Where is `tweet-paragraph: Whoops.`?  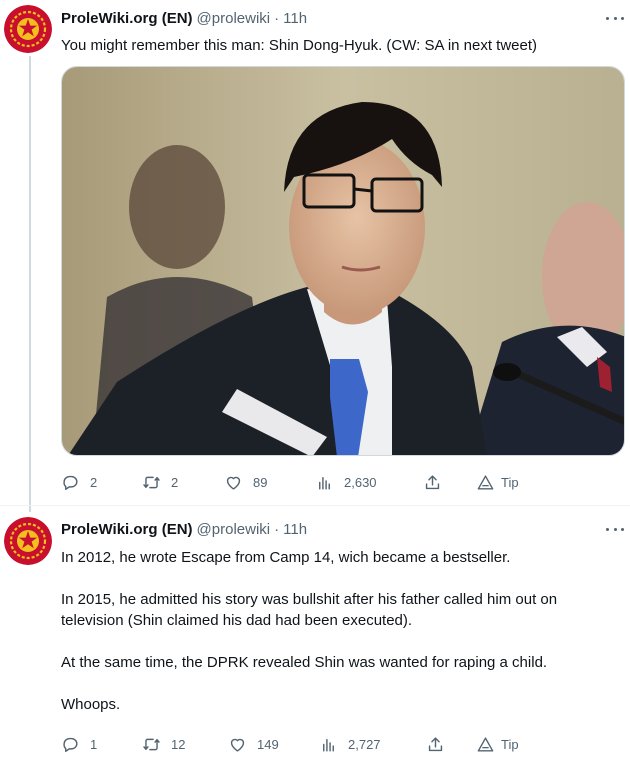
tweet-paragraph: Whoops. is located at coordinates (91, 704).